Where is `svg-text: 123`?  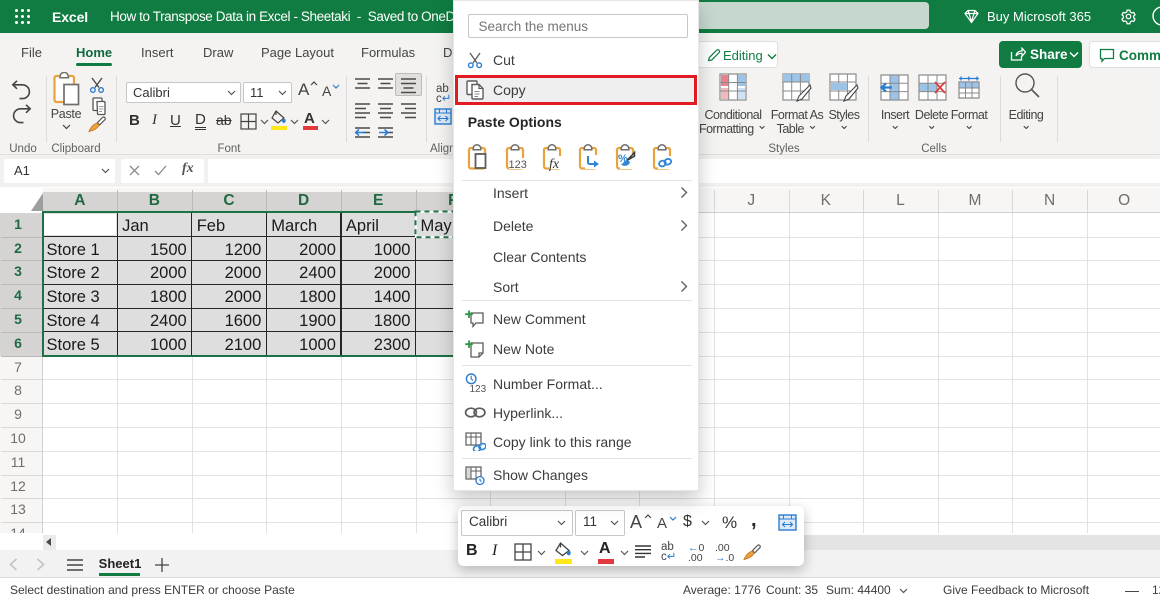
svg-text: 123 is located at coordinates (518, 165).